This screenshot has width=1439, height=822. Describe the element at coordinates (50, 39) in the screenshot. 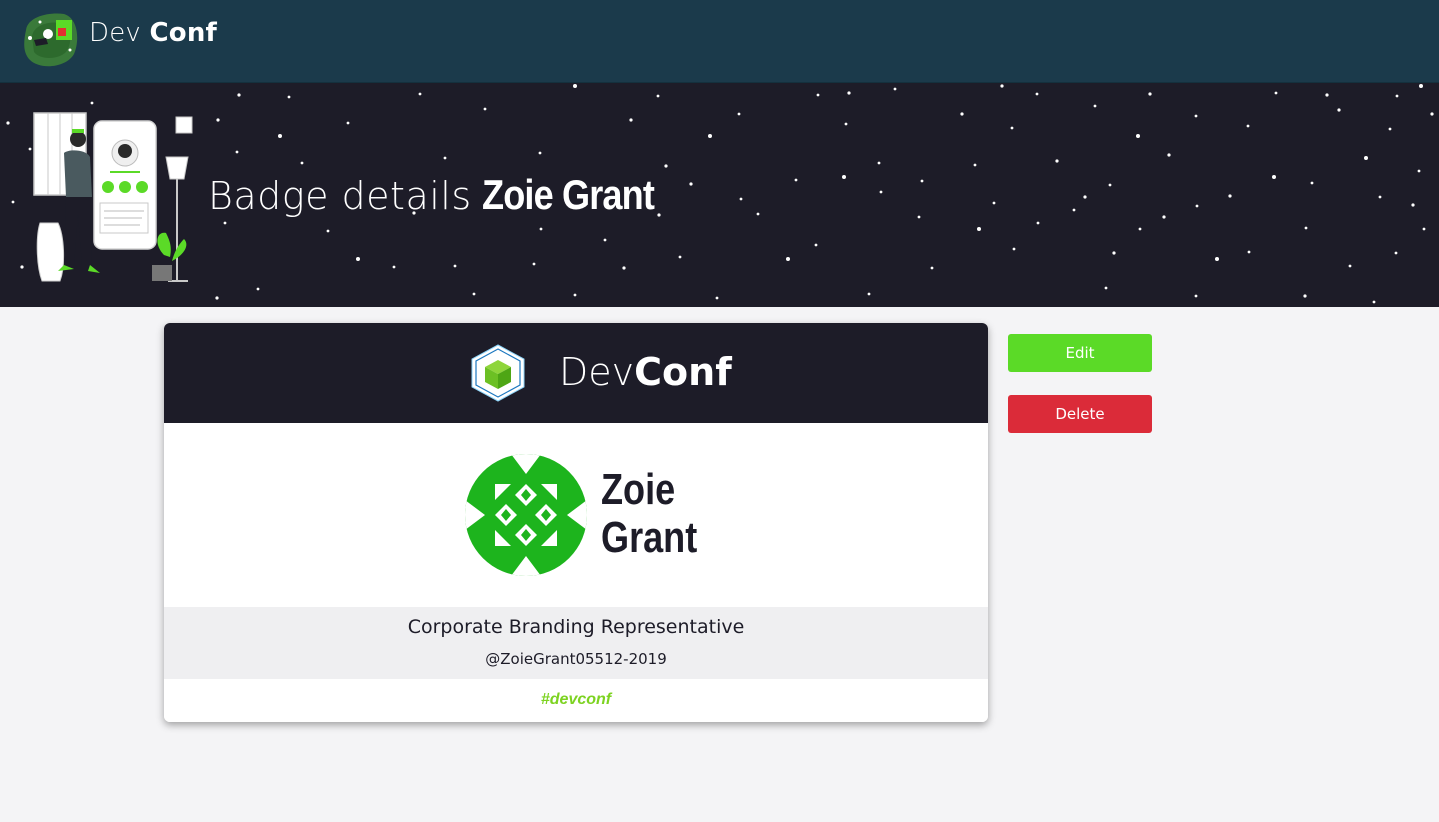

I see `devconf-logo-icon` at that location.